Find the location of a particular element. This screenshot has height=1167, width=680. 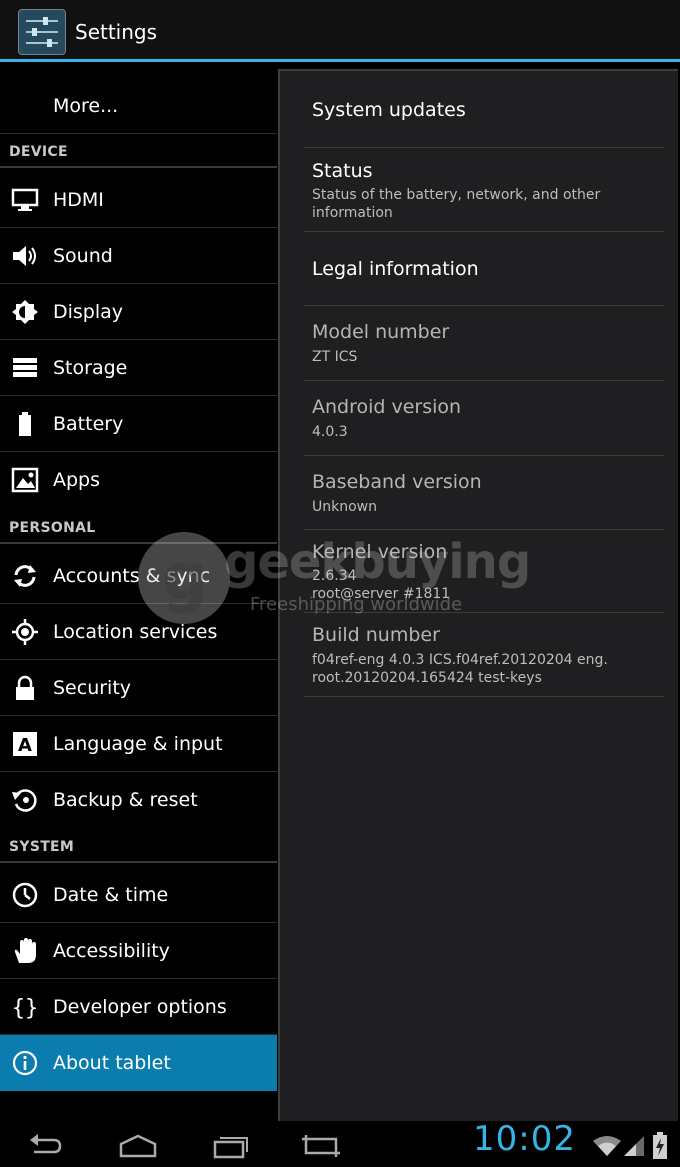

sidebar-item-sound: Sound is located at coordinates (138, 256).